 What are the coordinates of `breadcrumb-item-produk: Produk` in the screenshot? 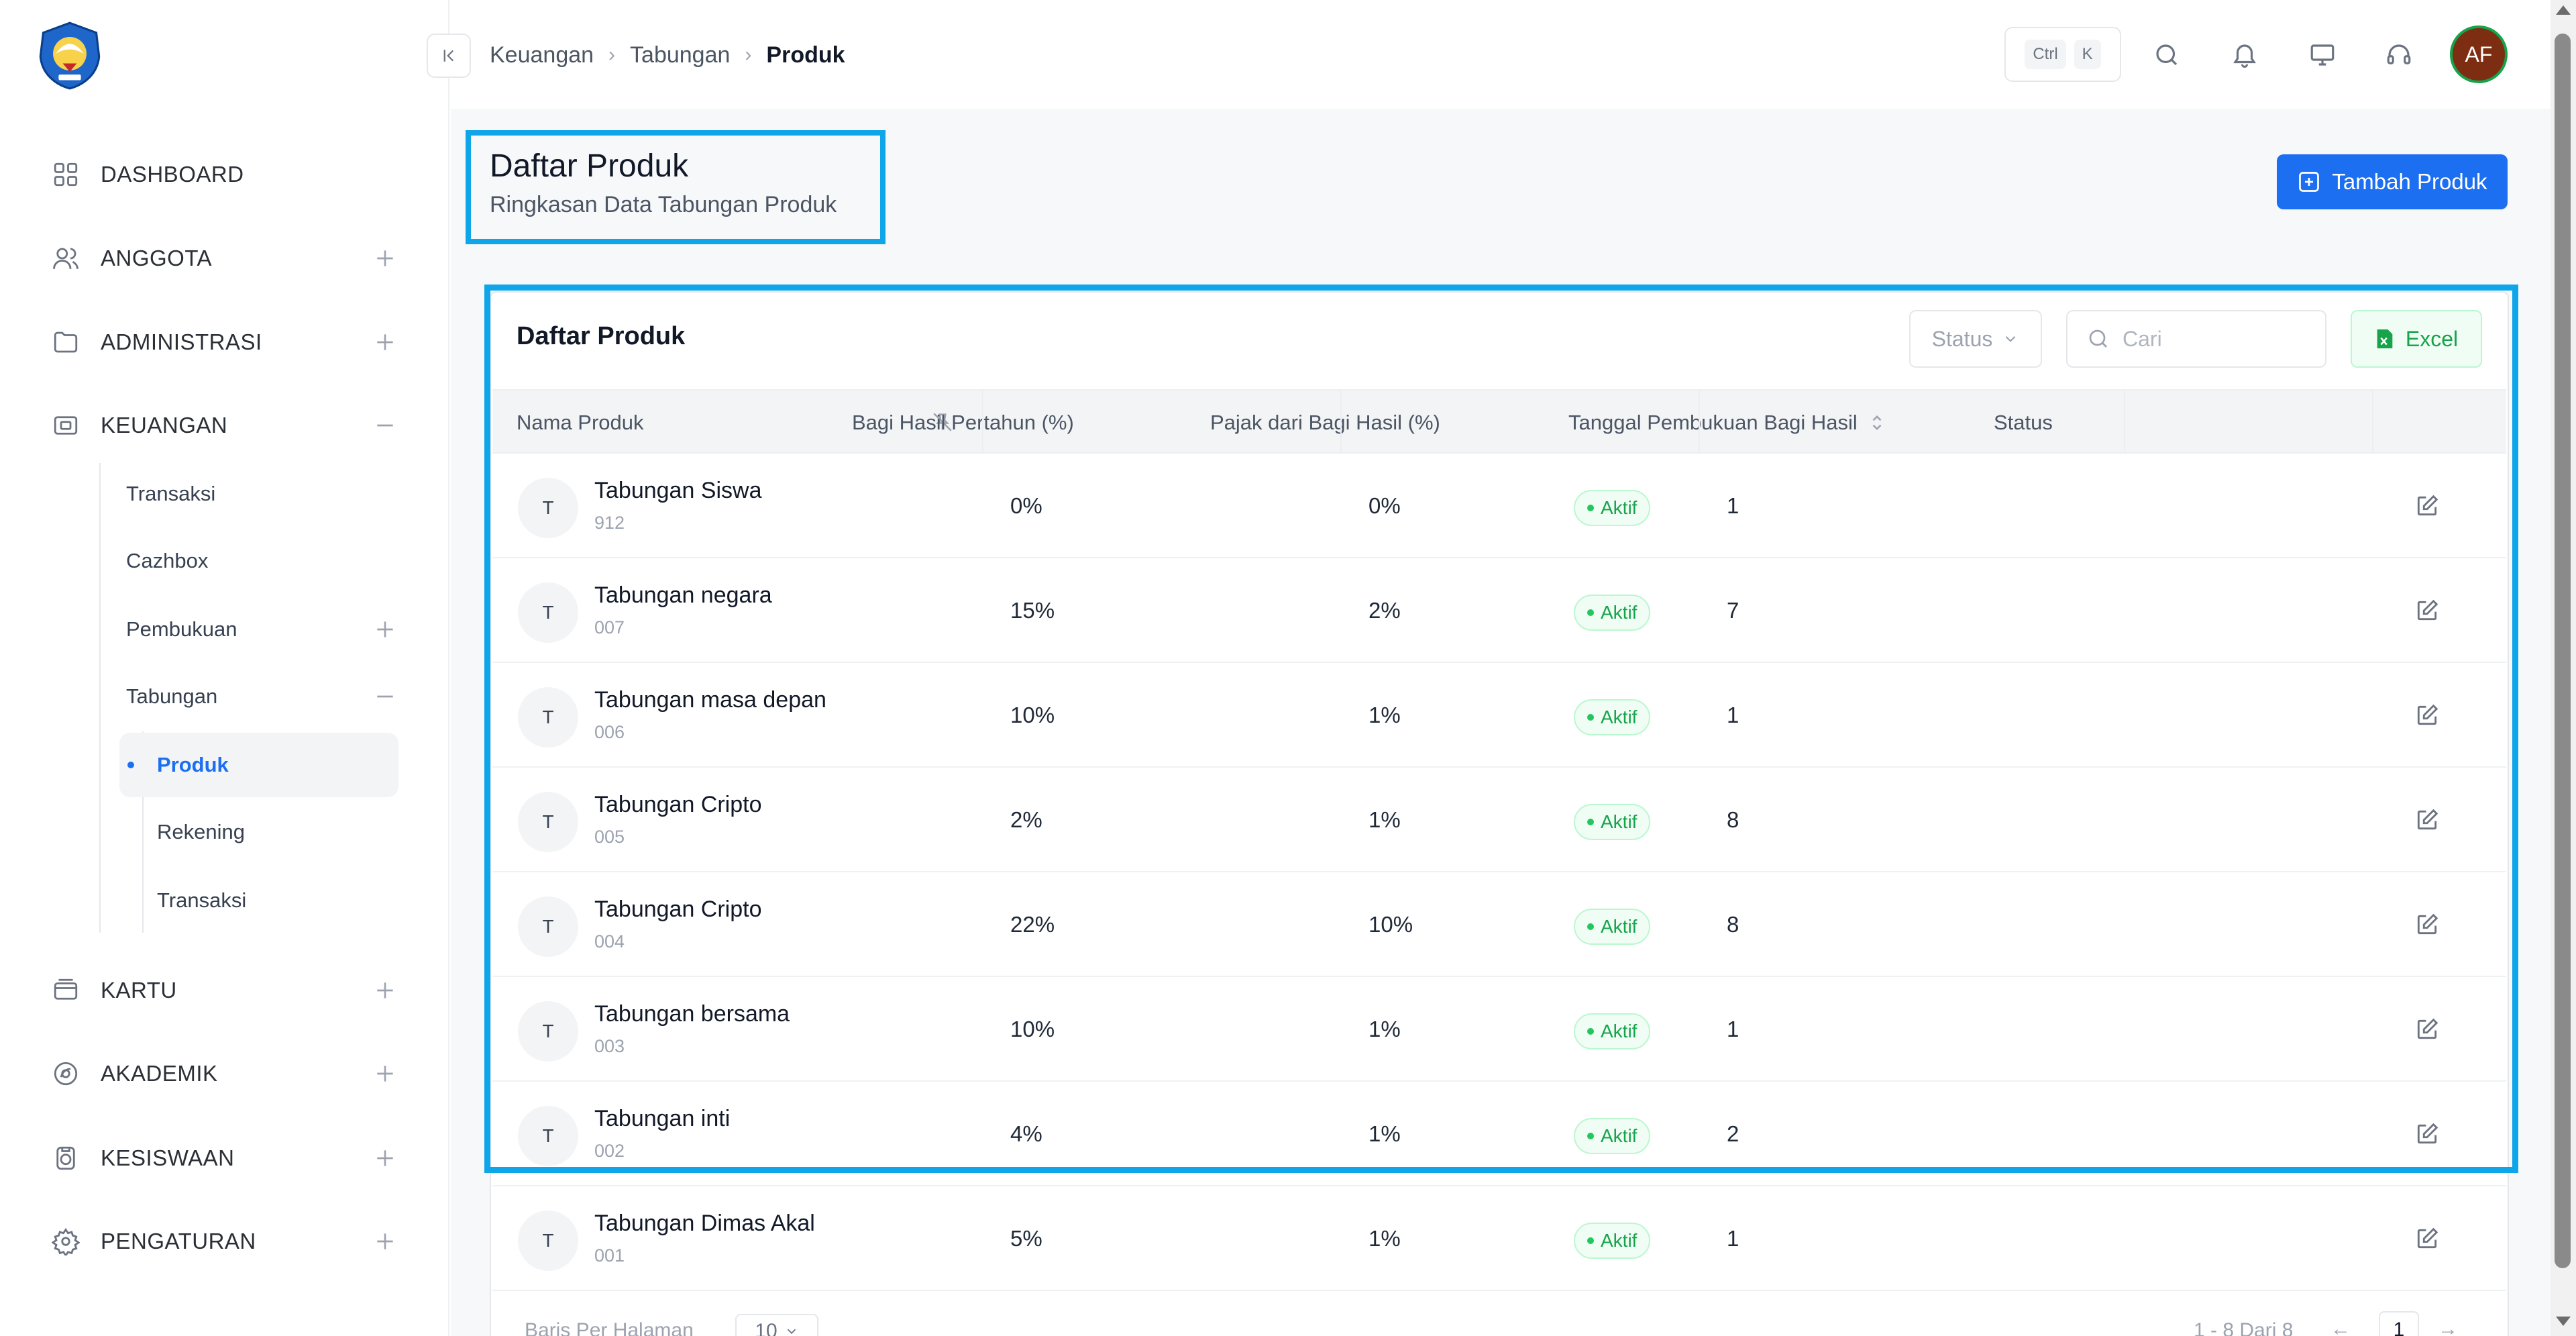 It's located at (805, 55).